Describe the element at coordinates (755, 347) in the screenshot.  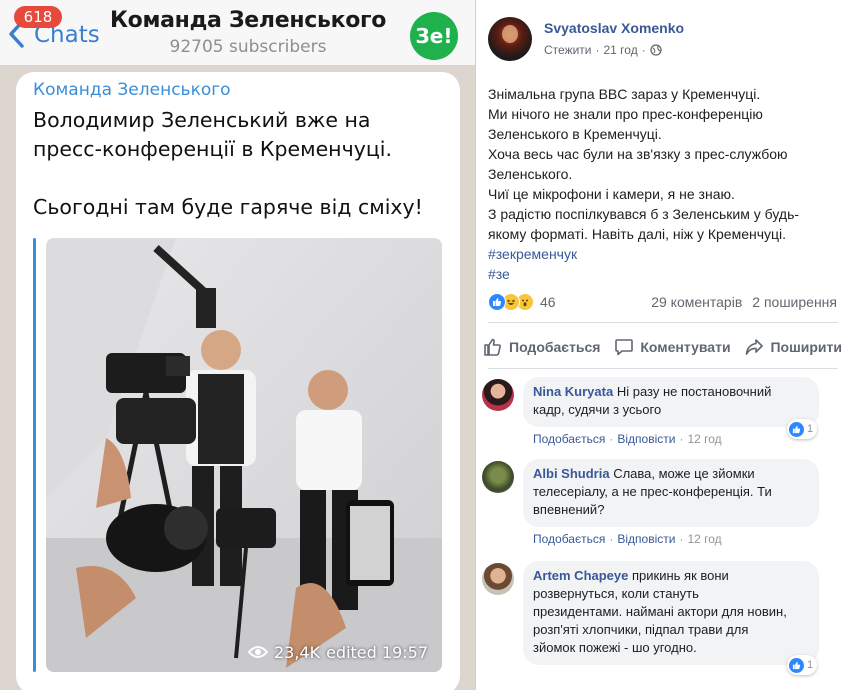
I see `share-icon` at that location.